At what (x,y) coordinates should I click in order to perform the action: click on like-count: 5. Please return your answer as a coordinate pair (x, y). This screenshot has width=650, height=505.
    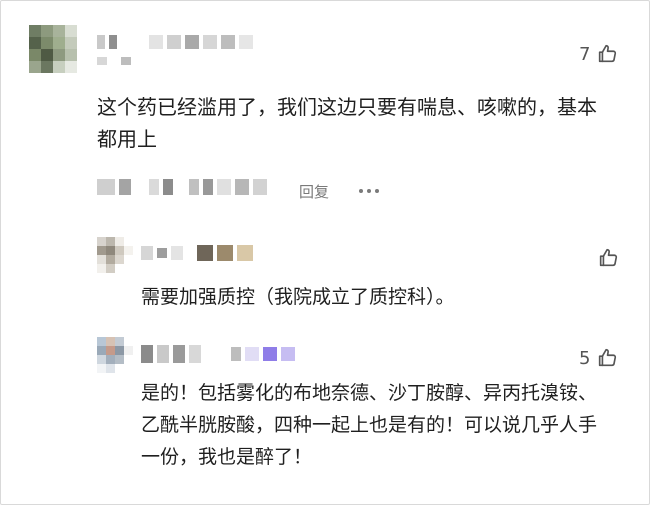
    Looking at the image, I should click on (585, 358).